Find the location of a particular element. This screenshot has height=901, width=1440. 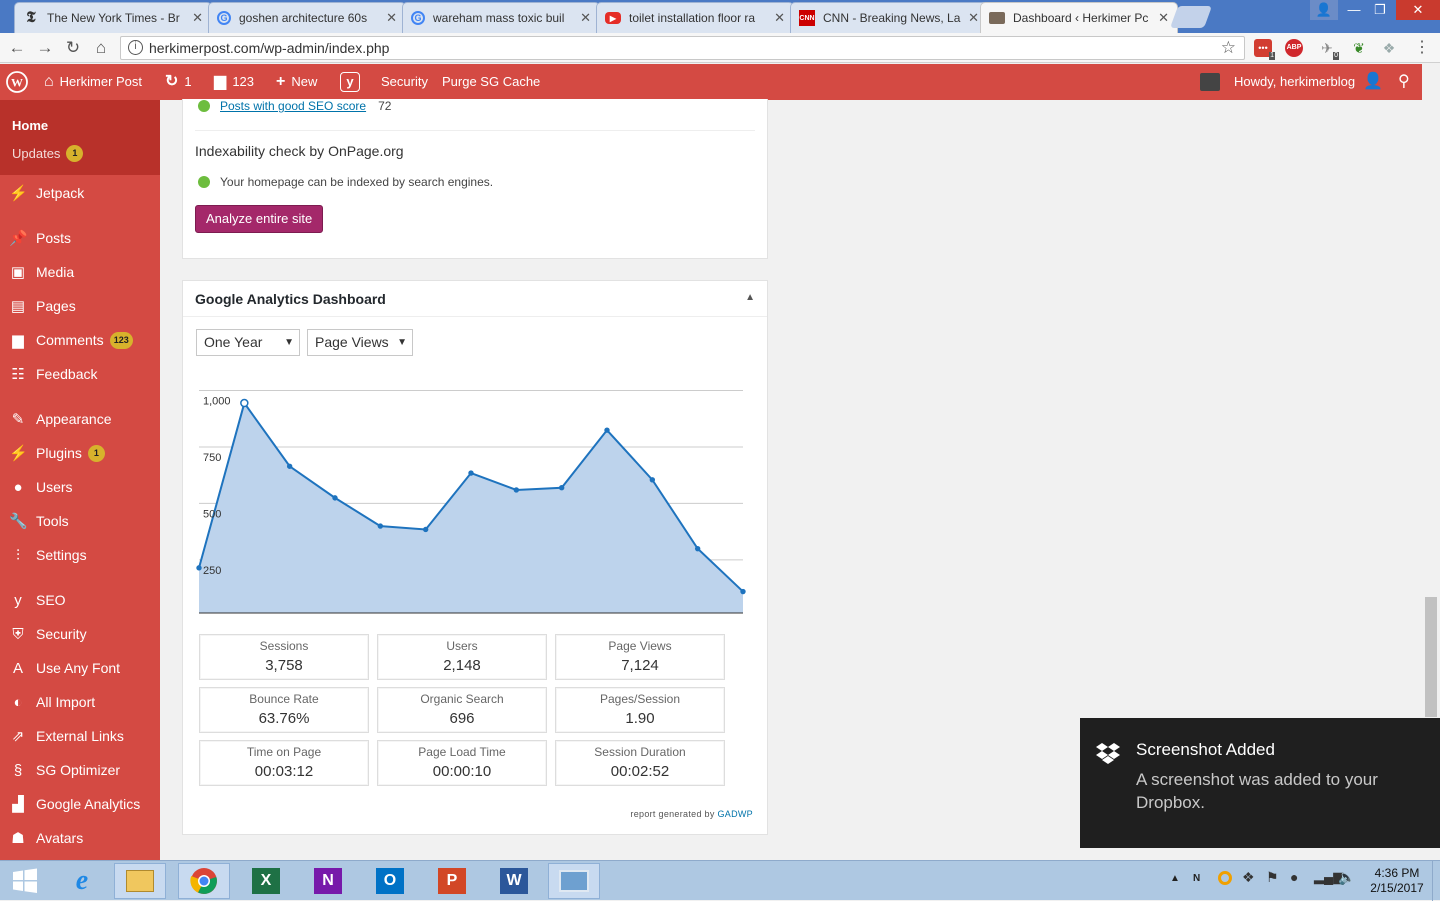

tray-icon: ● is located at coordinates (1294, 877).